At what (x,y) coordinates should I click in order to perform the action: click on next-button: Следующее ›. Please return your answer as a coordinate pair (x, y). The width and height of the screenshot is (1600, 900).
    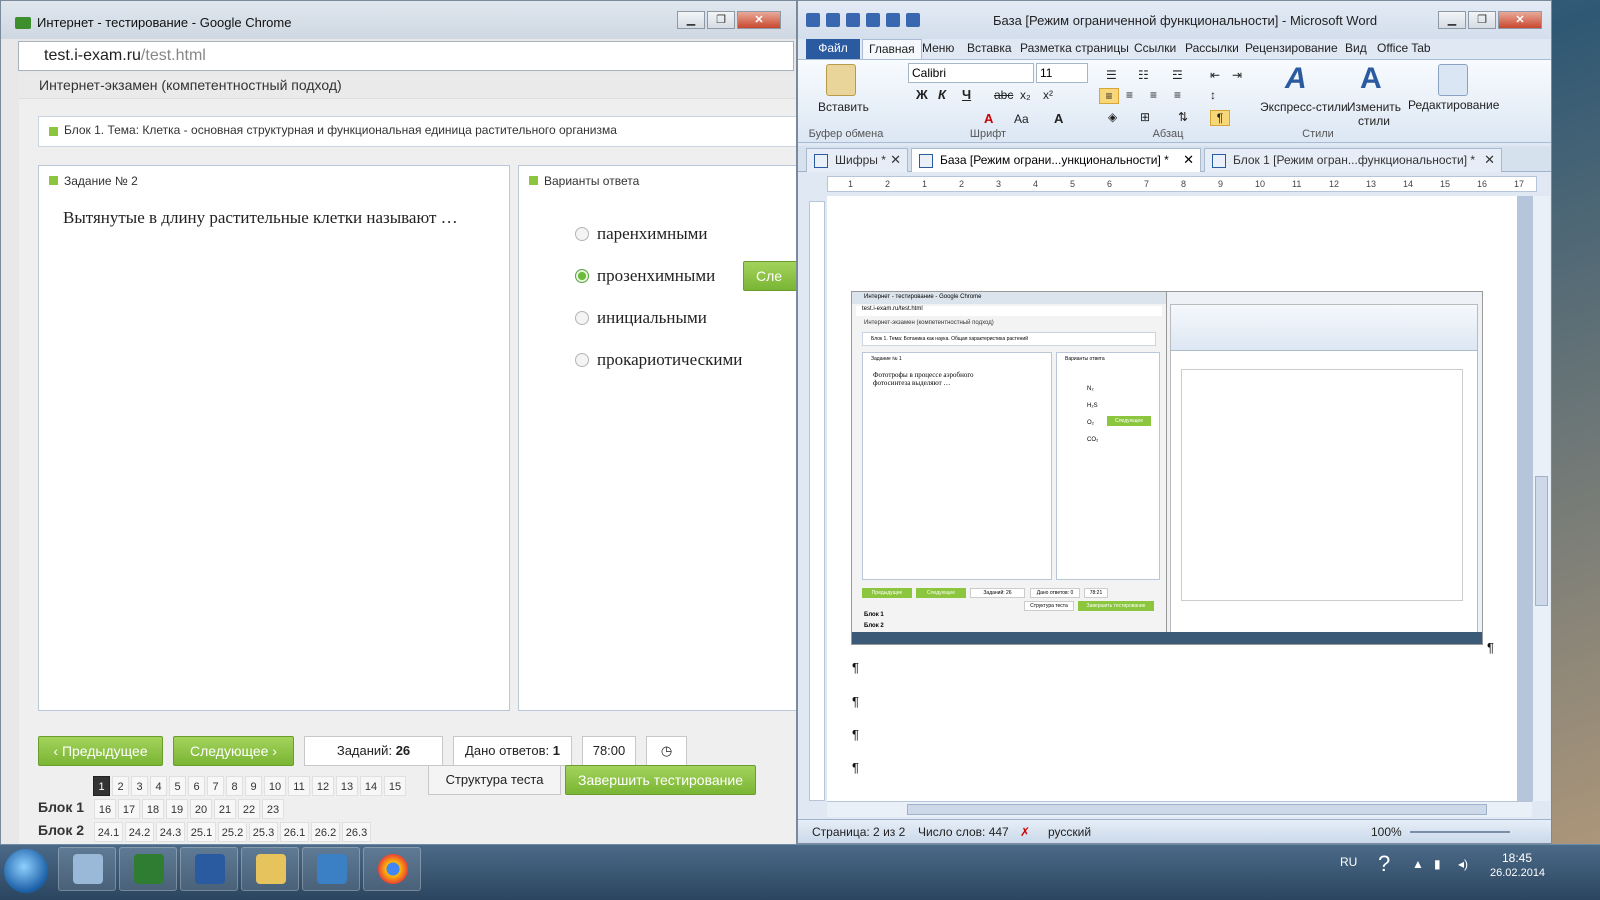
    Looking at the image, I should click on (233, 751).